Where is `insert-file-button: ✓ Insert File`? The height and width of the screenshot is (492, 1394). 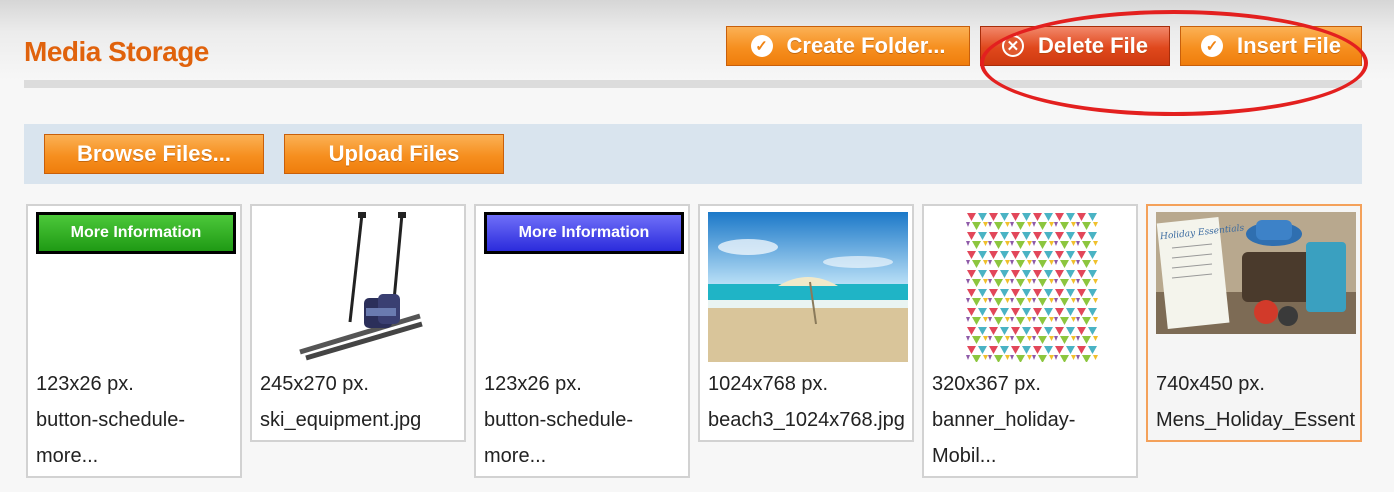 insert-file-button: ✓ Insert File is located at coordinates (1271, 46).